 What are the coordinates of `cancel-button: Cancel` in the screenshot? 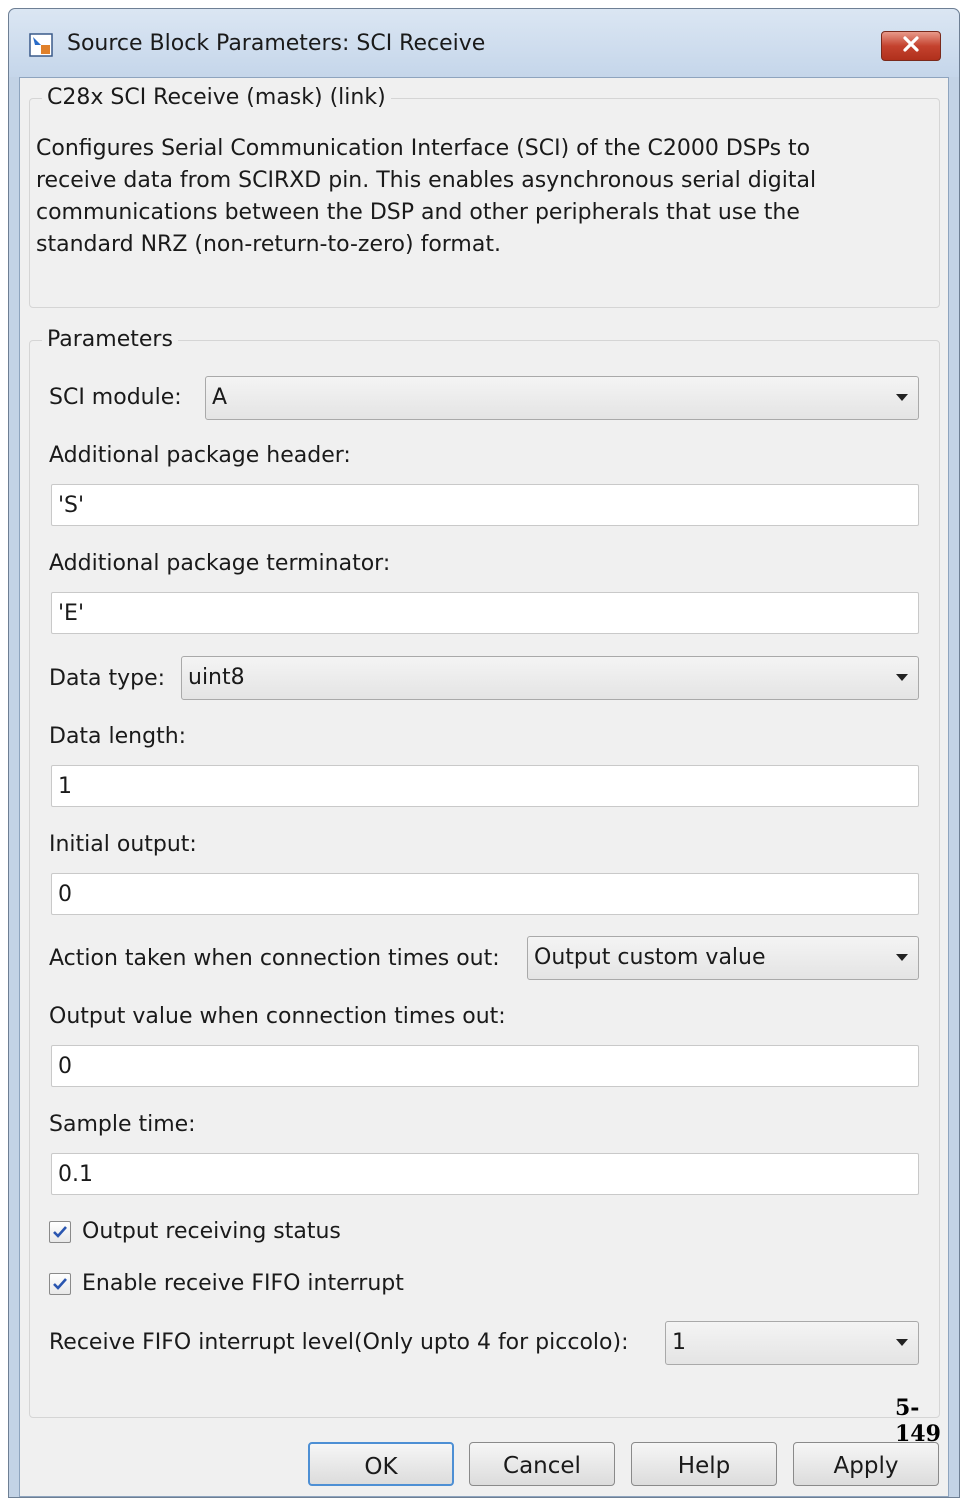 It's located at (542, 1464).